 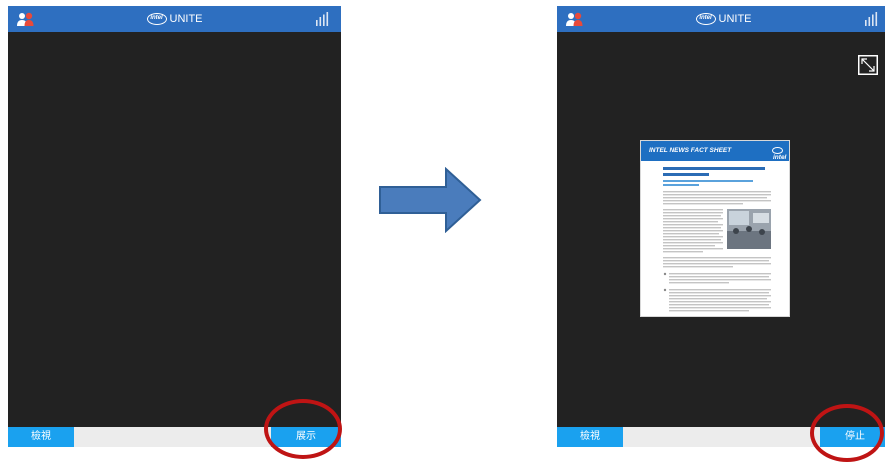 I want to click on document-body, so click(x=717, y=239).